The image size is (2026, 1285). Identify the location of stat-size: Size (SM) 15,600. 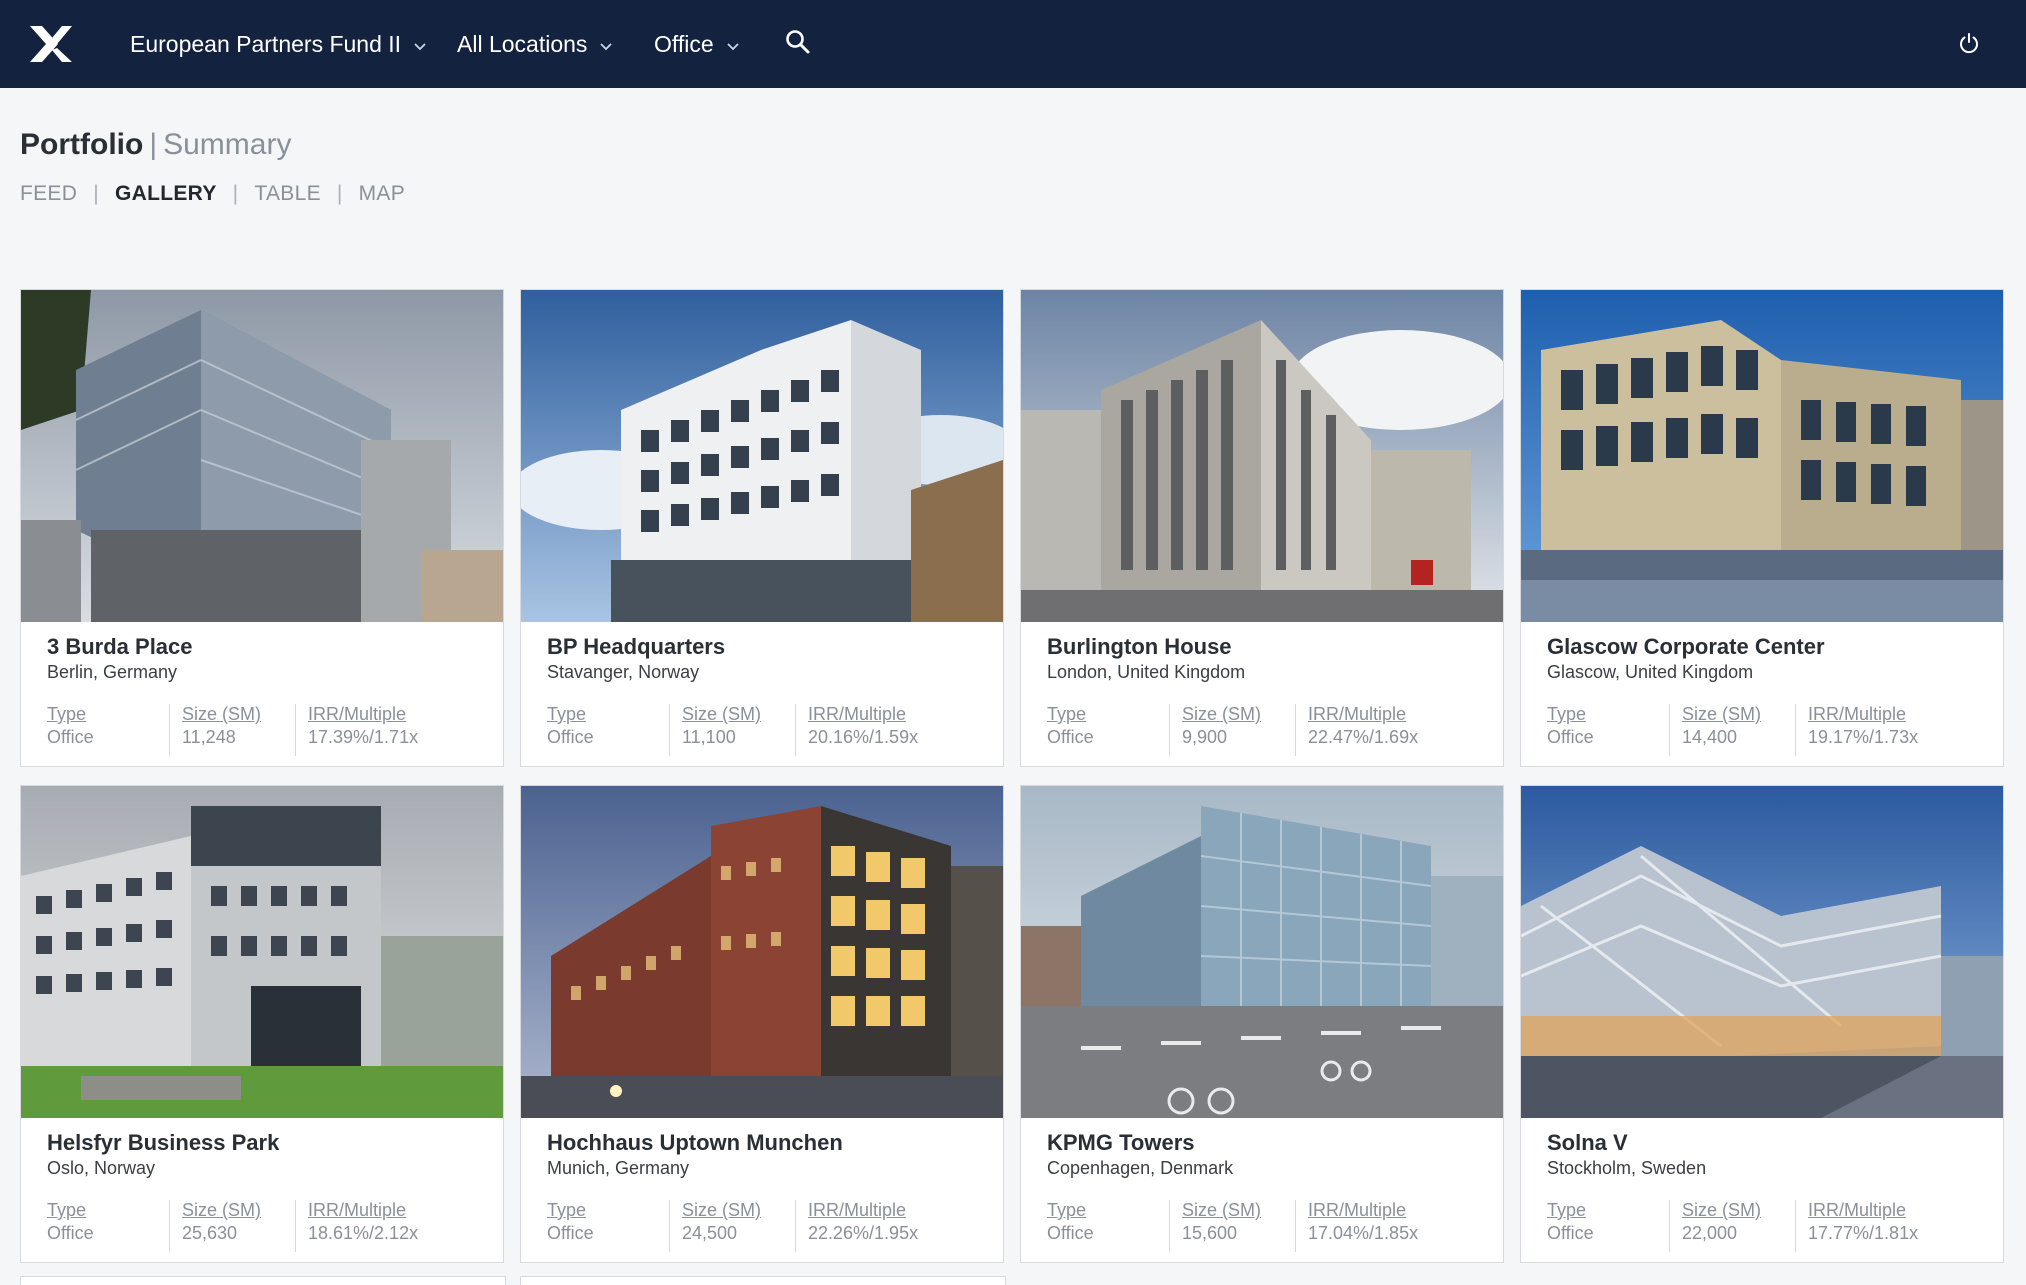
(1215, 1226).